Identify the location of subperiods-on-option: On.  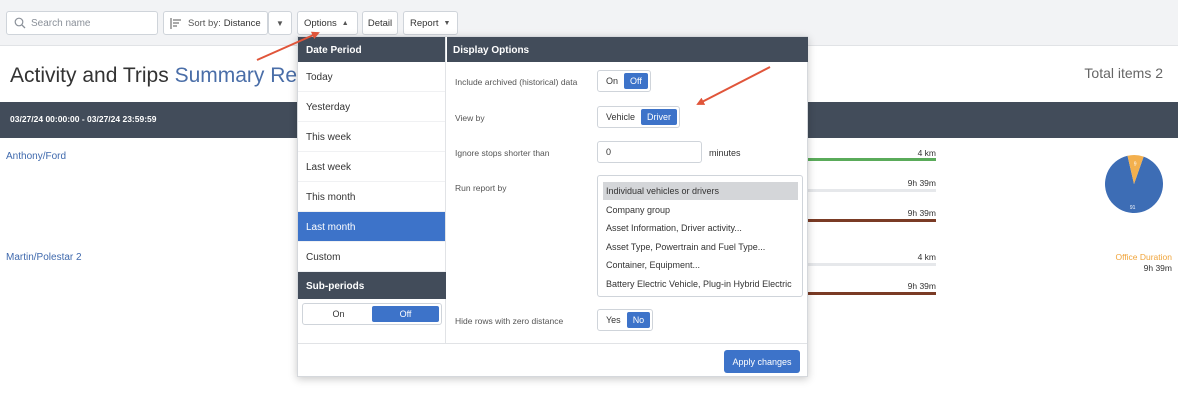
(338, 314).